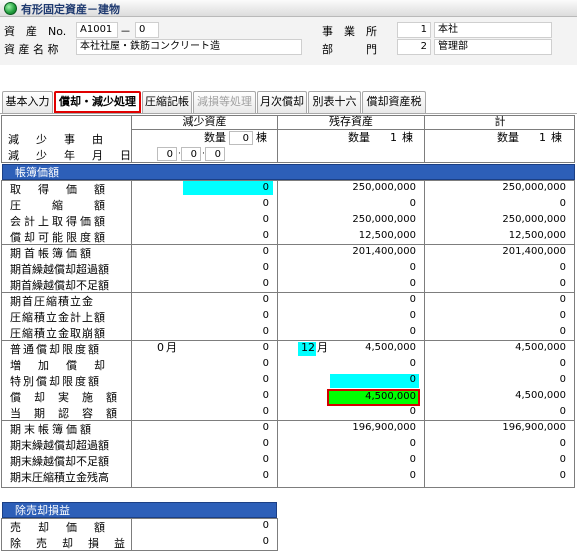 Image resolution: width=577 pixels, height=552 pixels. What do you see at coordinates (537, 235) in the screenshot?
I see `tot-value: 12,500,000` at bounding box center [537, 235].